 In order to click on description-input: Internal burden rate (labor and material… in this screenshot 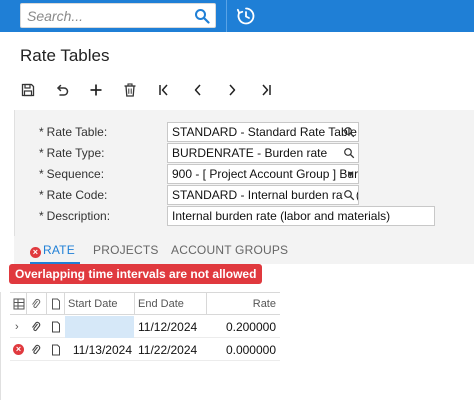, I will do `click(301, 216)`.